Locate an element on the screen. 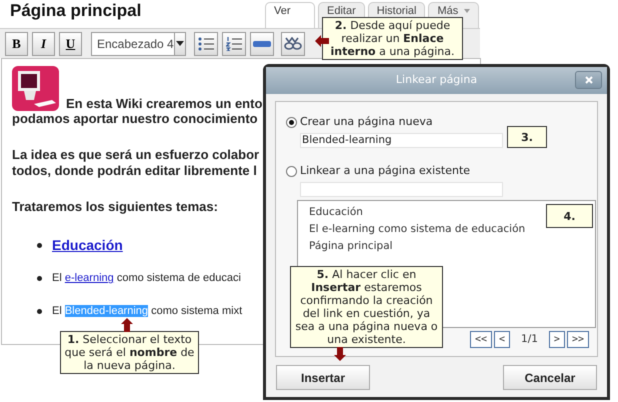 The image size is (618, 402). page-list-item: Página principal is located at coordinates (351, 246).